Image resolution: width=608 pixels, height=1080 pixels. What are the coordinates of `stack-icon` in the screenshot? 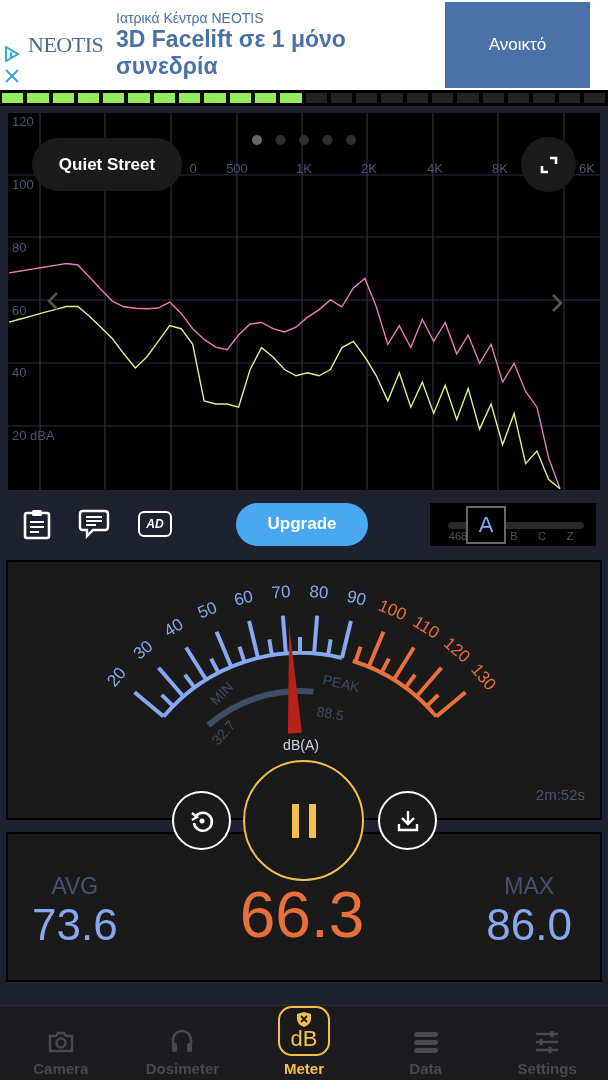 It's located at (425, 1042).